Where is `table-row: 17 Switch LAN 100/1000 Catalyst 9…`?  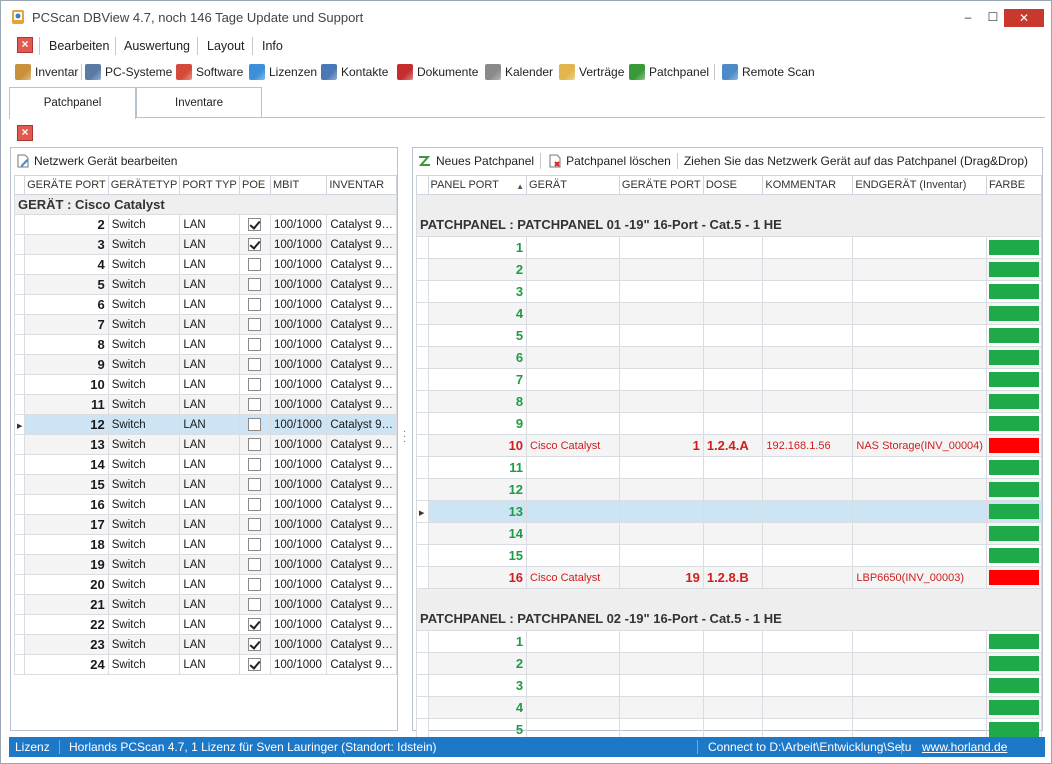
table-row: 17 Switch LAN 100/1000 Catalyst 9… is located at coordinates (205, 524).